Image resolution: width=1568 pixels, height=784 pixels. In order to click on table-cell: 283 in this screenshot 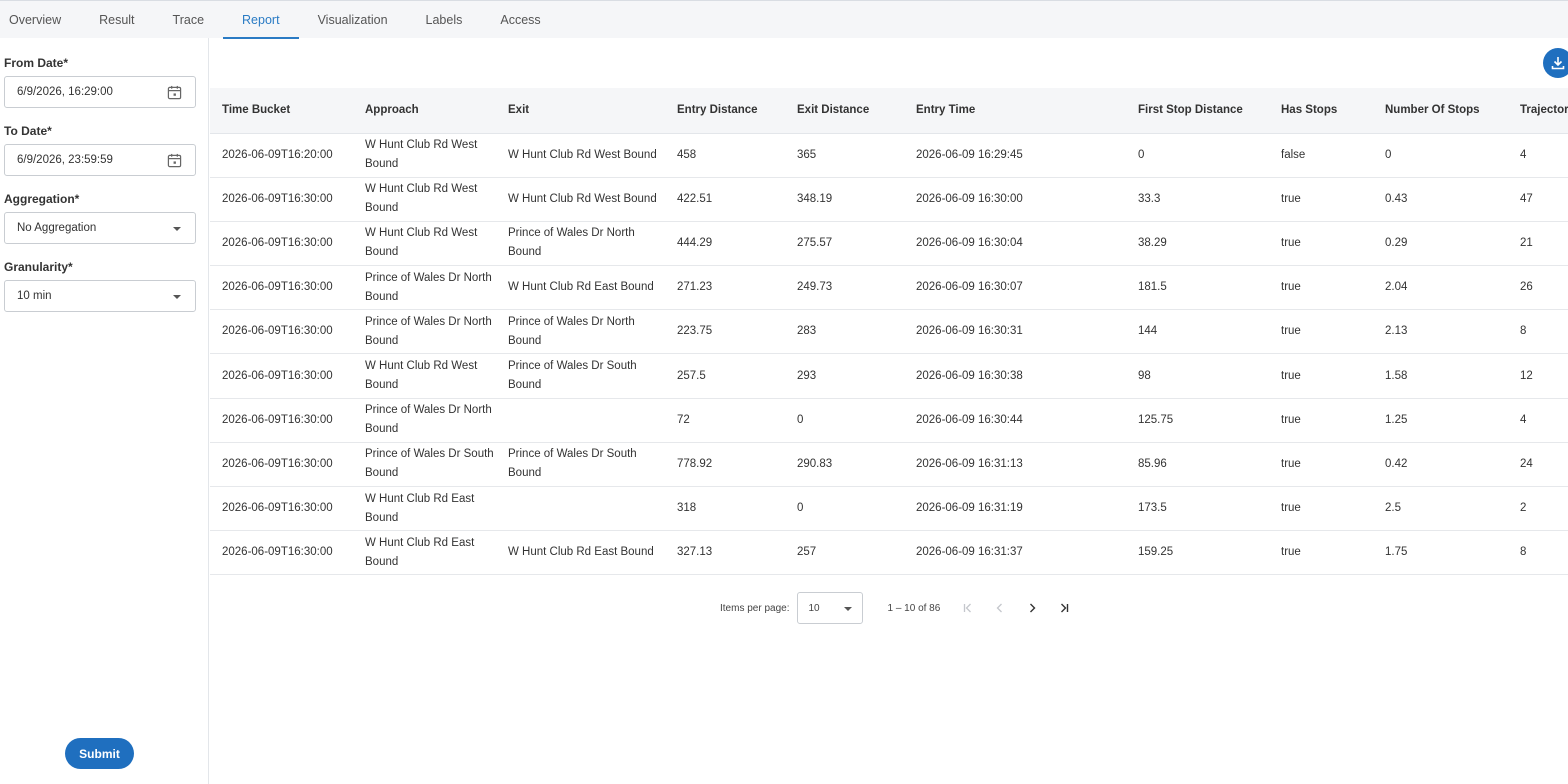, I will do `click(844, 332)`.